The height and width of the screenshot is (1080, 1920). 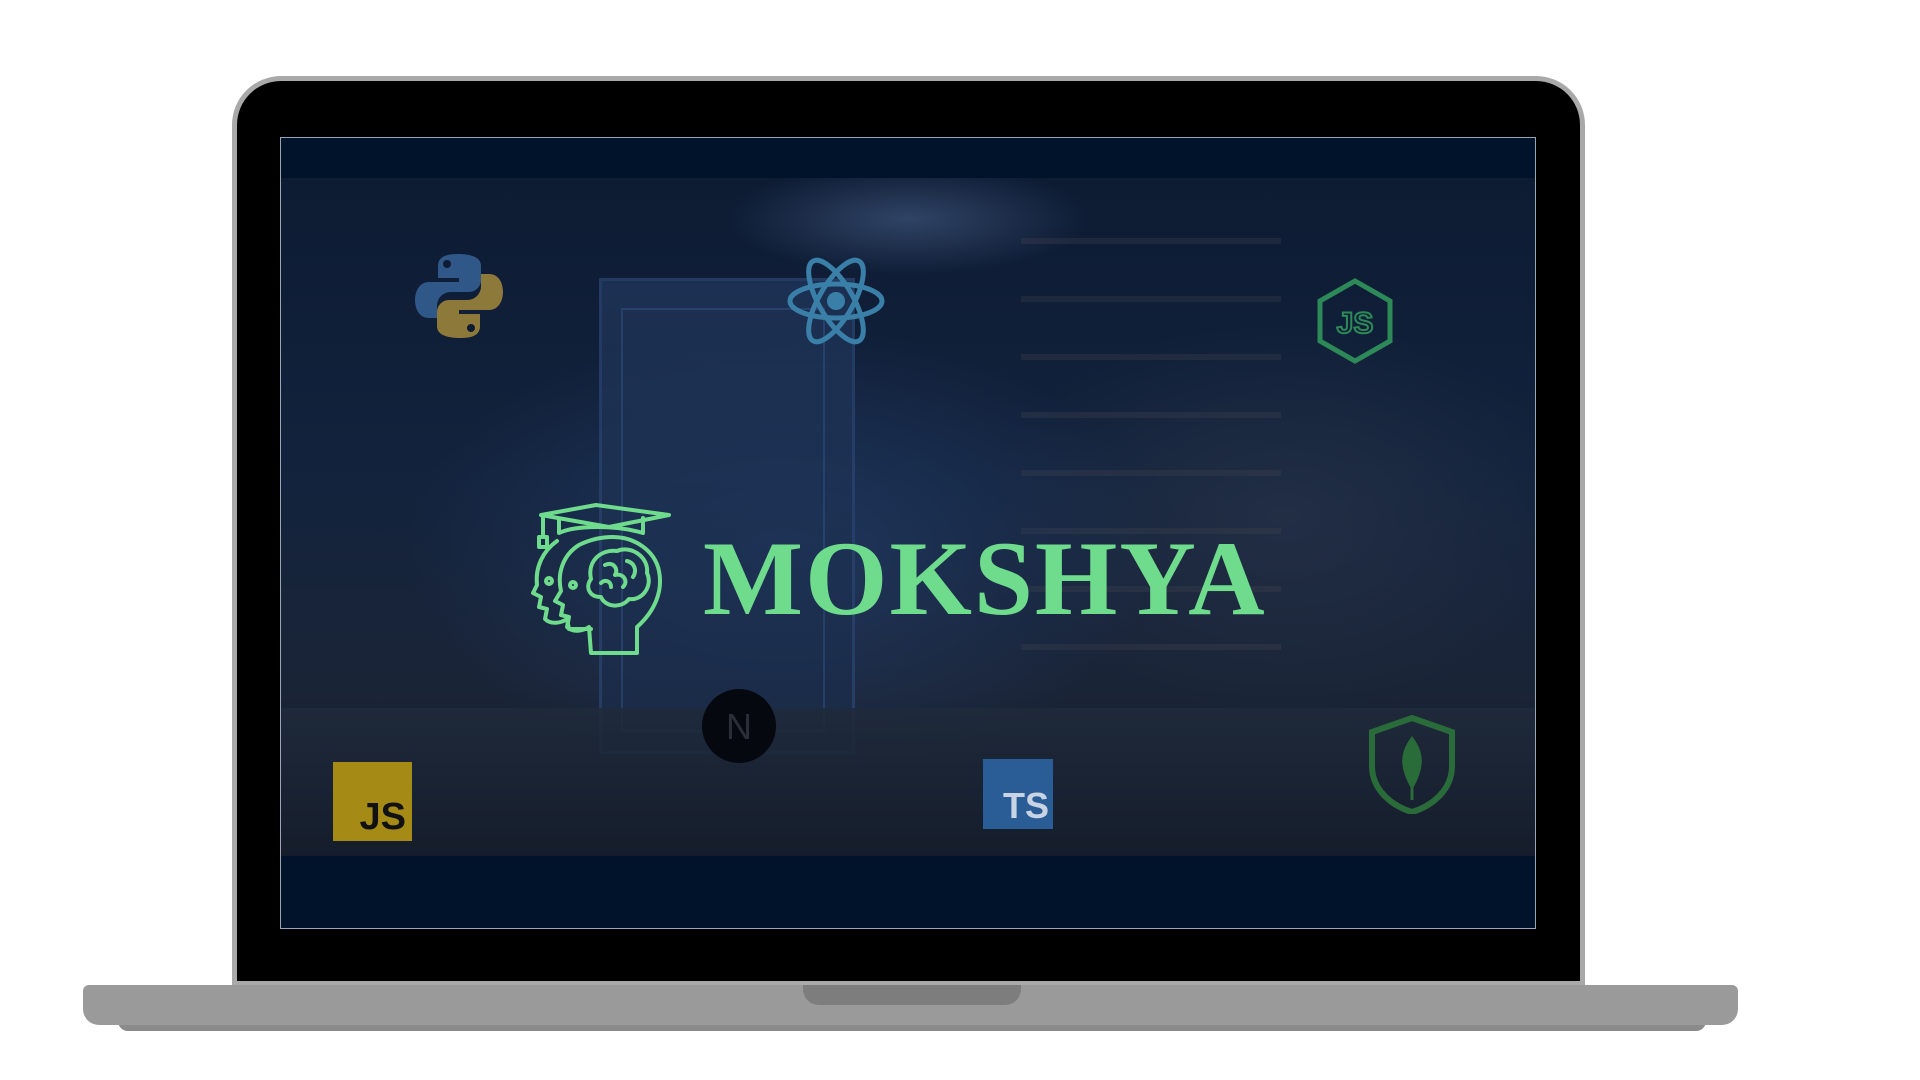 What do you see at coordinates (912, 995) in the screenshot?
I see `laptop-hinge-notch` at bounding box center [912, 995].